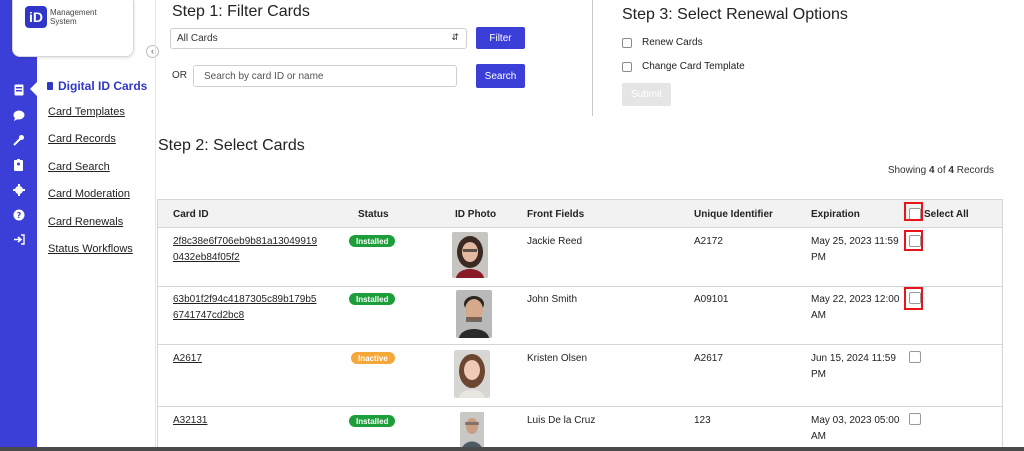 The image size is (1024, 451). What do you see at coordinates (245, 250) in the screenshot?
I see `card-id-link: 2f8c38e6f706eb9b81a13049919 0432eb84f05f2` at bounding box center [245, 250].